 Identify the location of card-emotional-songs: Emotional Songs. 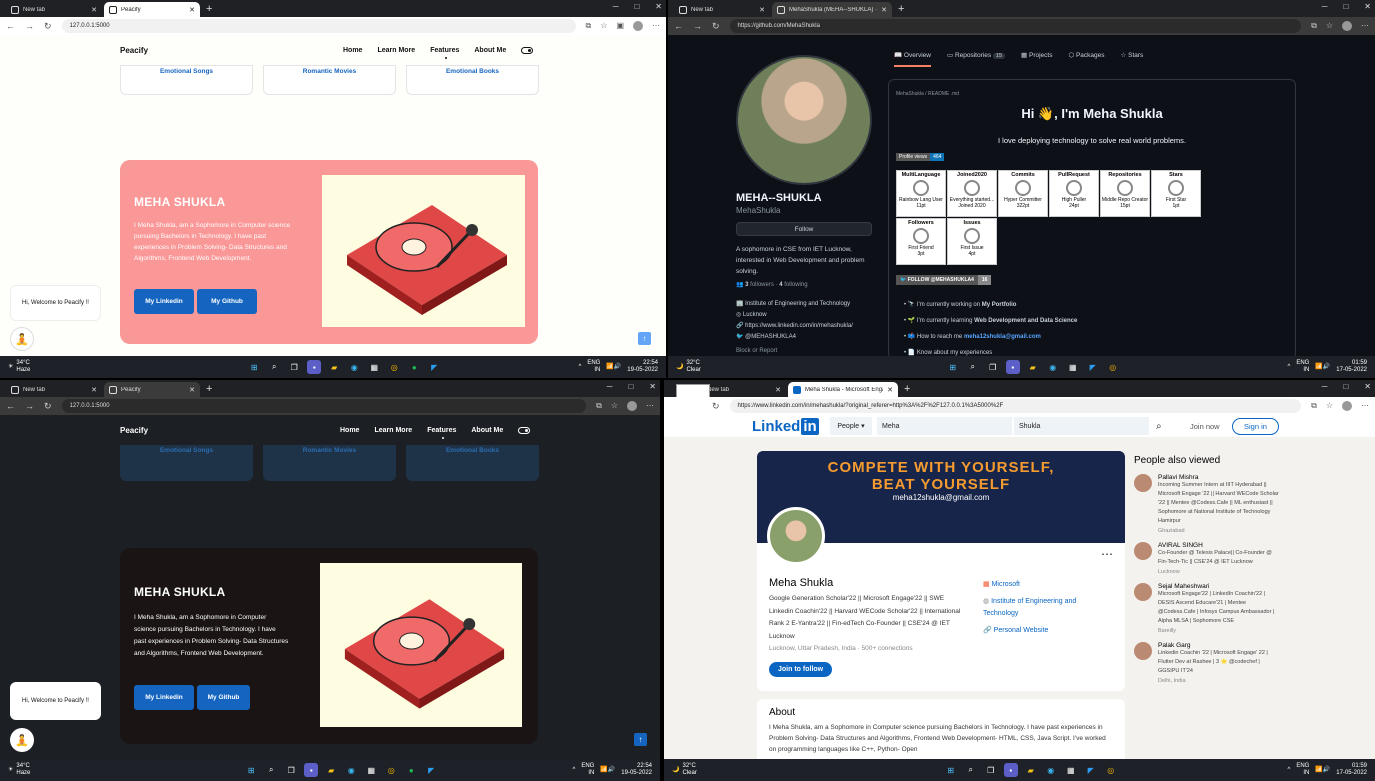
(186, 80).